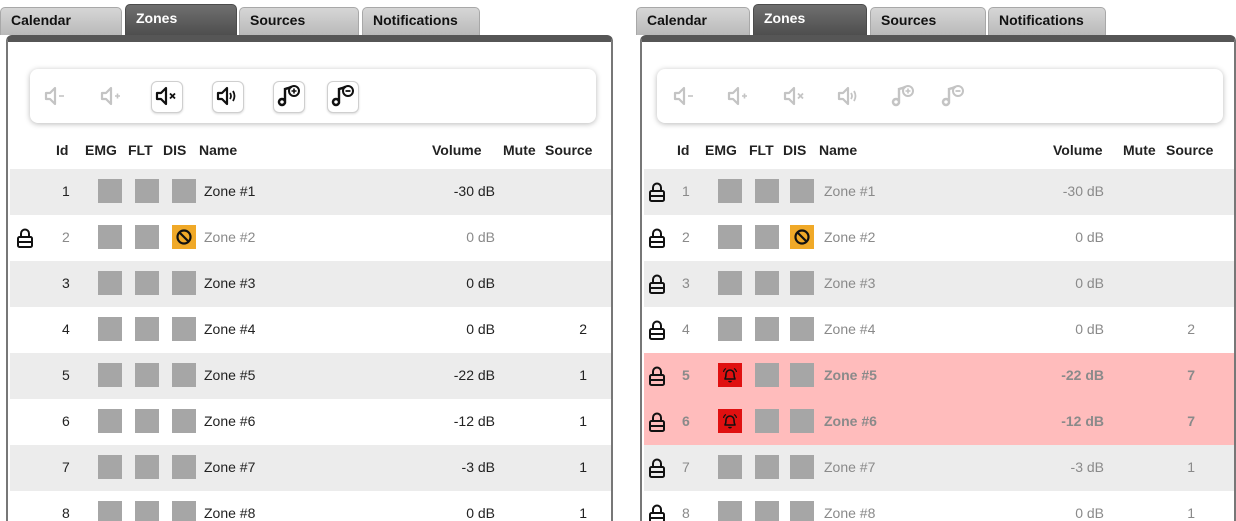  I want to click on table-row: 6 Zone #6 -12 dB 7, so click(939, 422).